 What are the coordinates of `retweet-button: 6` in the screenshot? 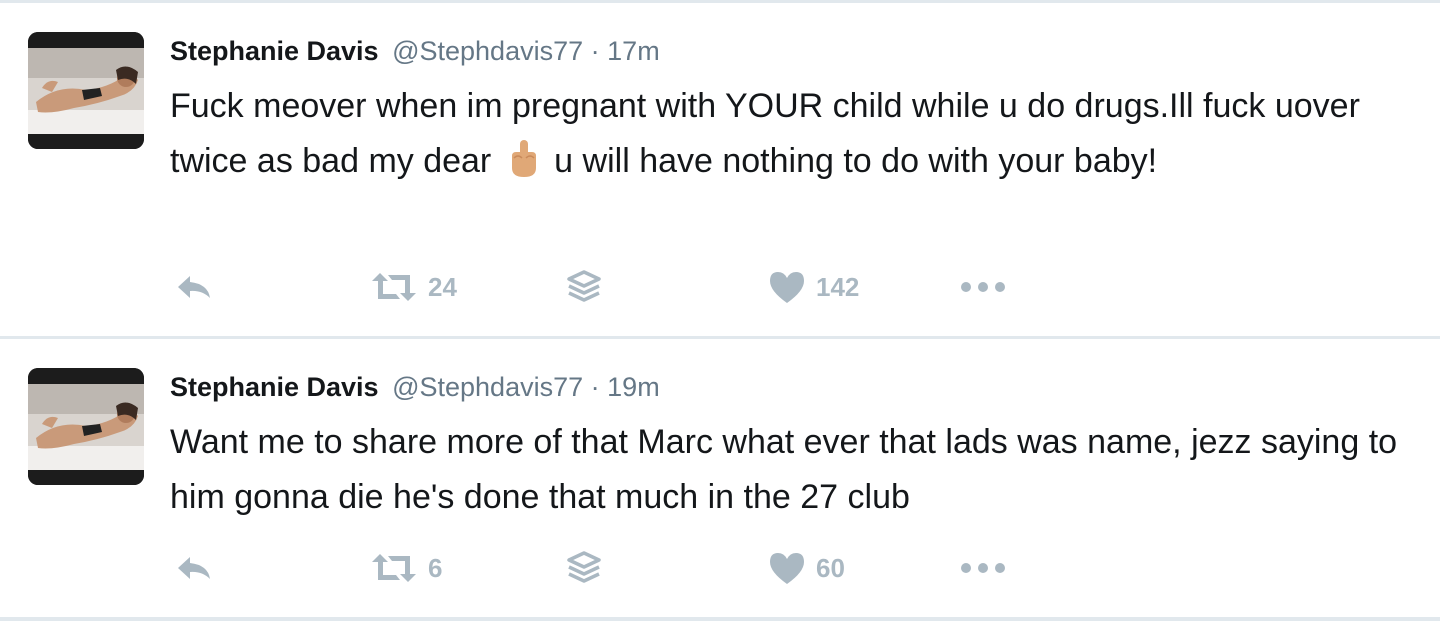 It's located at (406, 568).